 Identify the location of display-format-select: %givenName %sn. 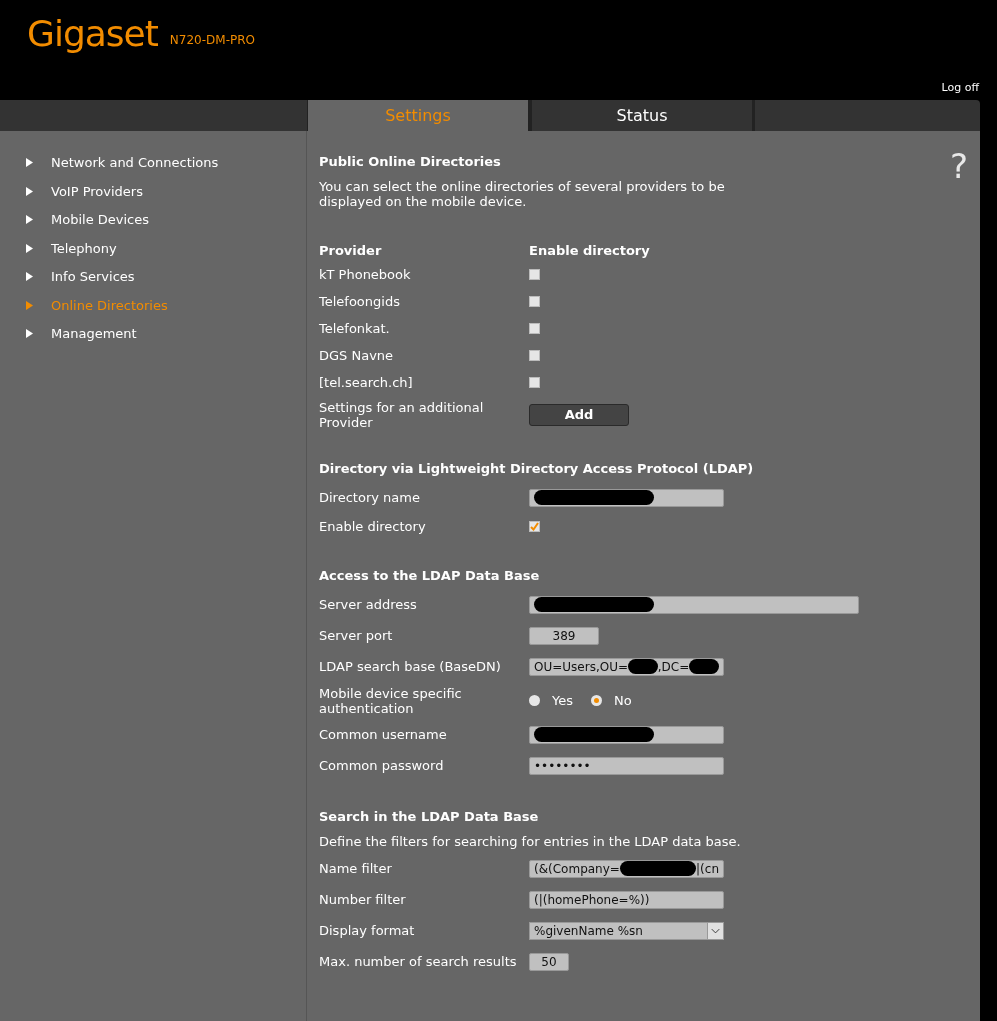
(626, 930).